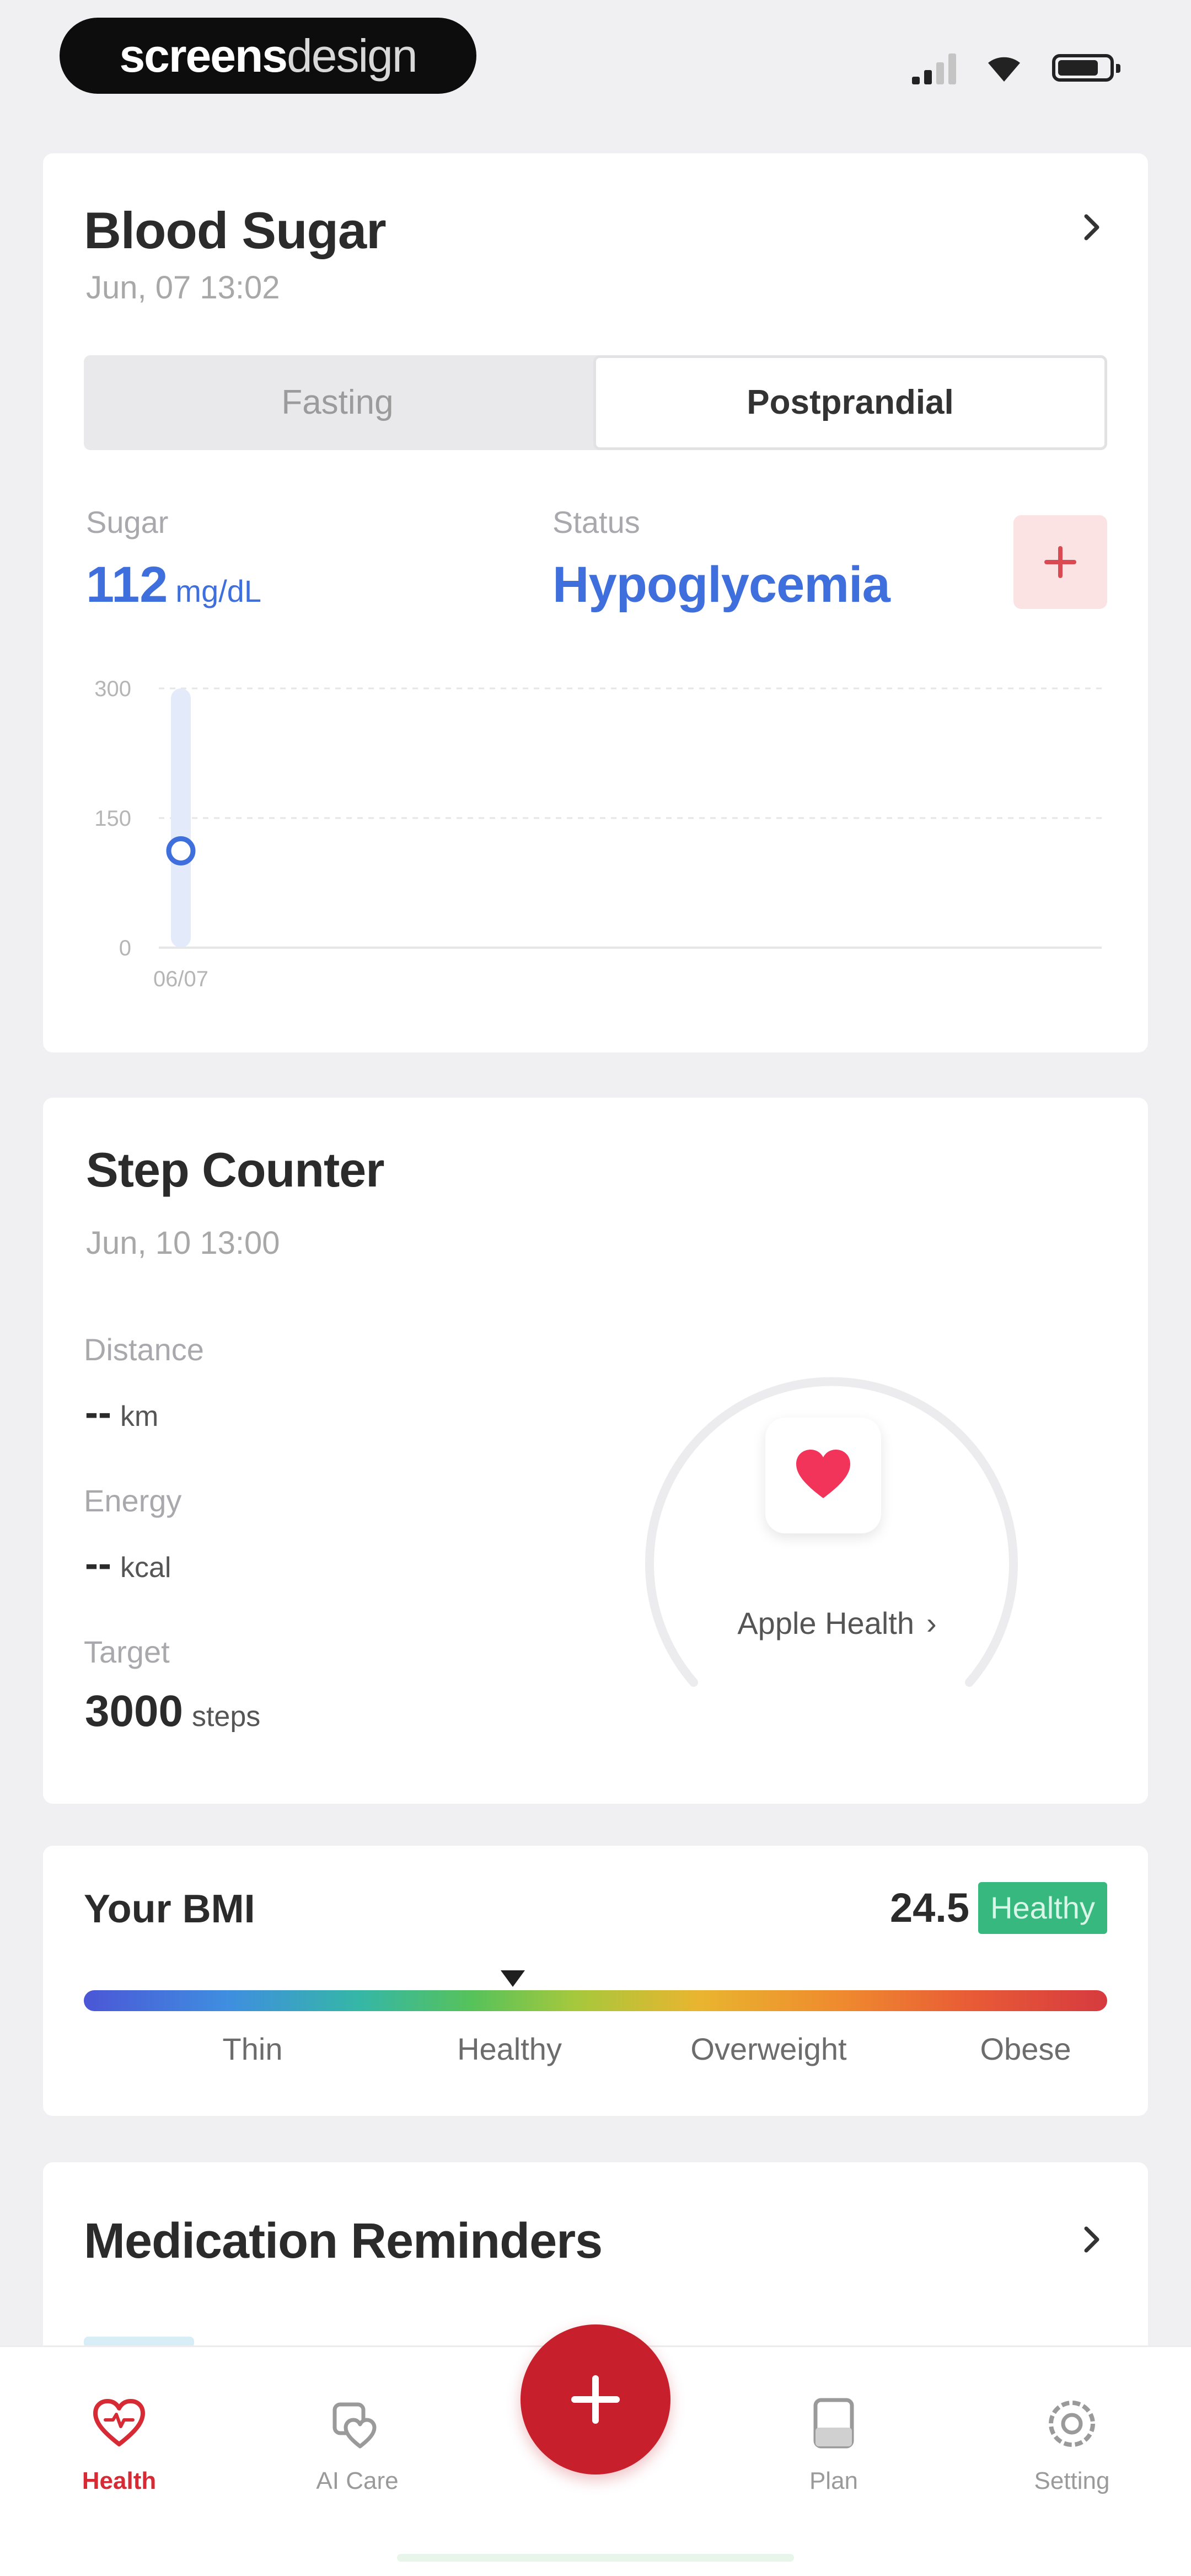  I want to click on chart-x-tick-label: 06/07, so click(180, 979).